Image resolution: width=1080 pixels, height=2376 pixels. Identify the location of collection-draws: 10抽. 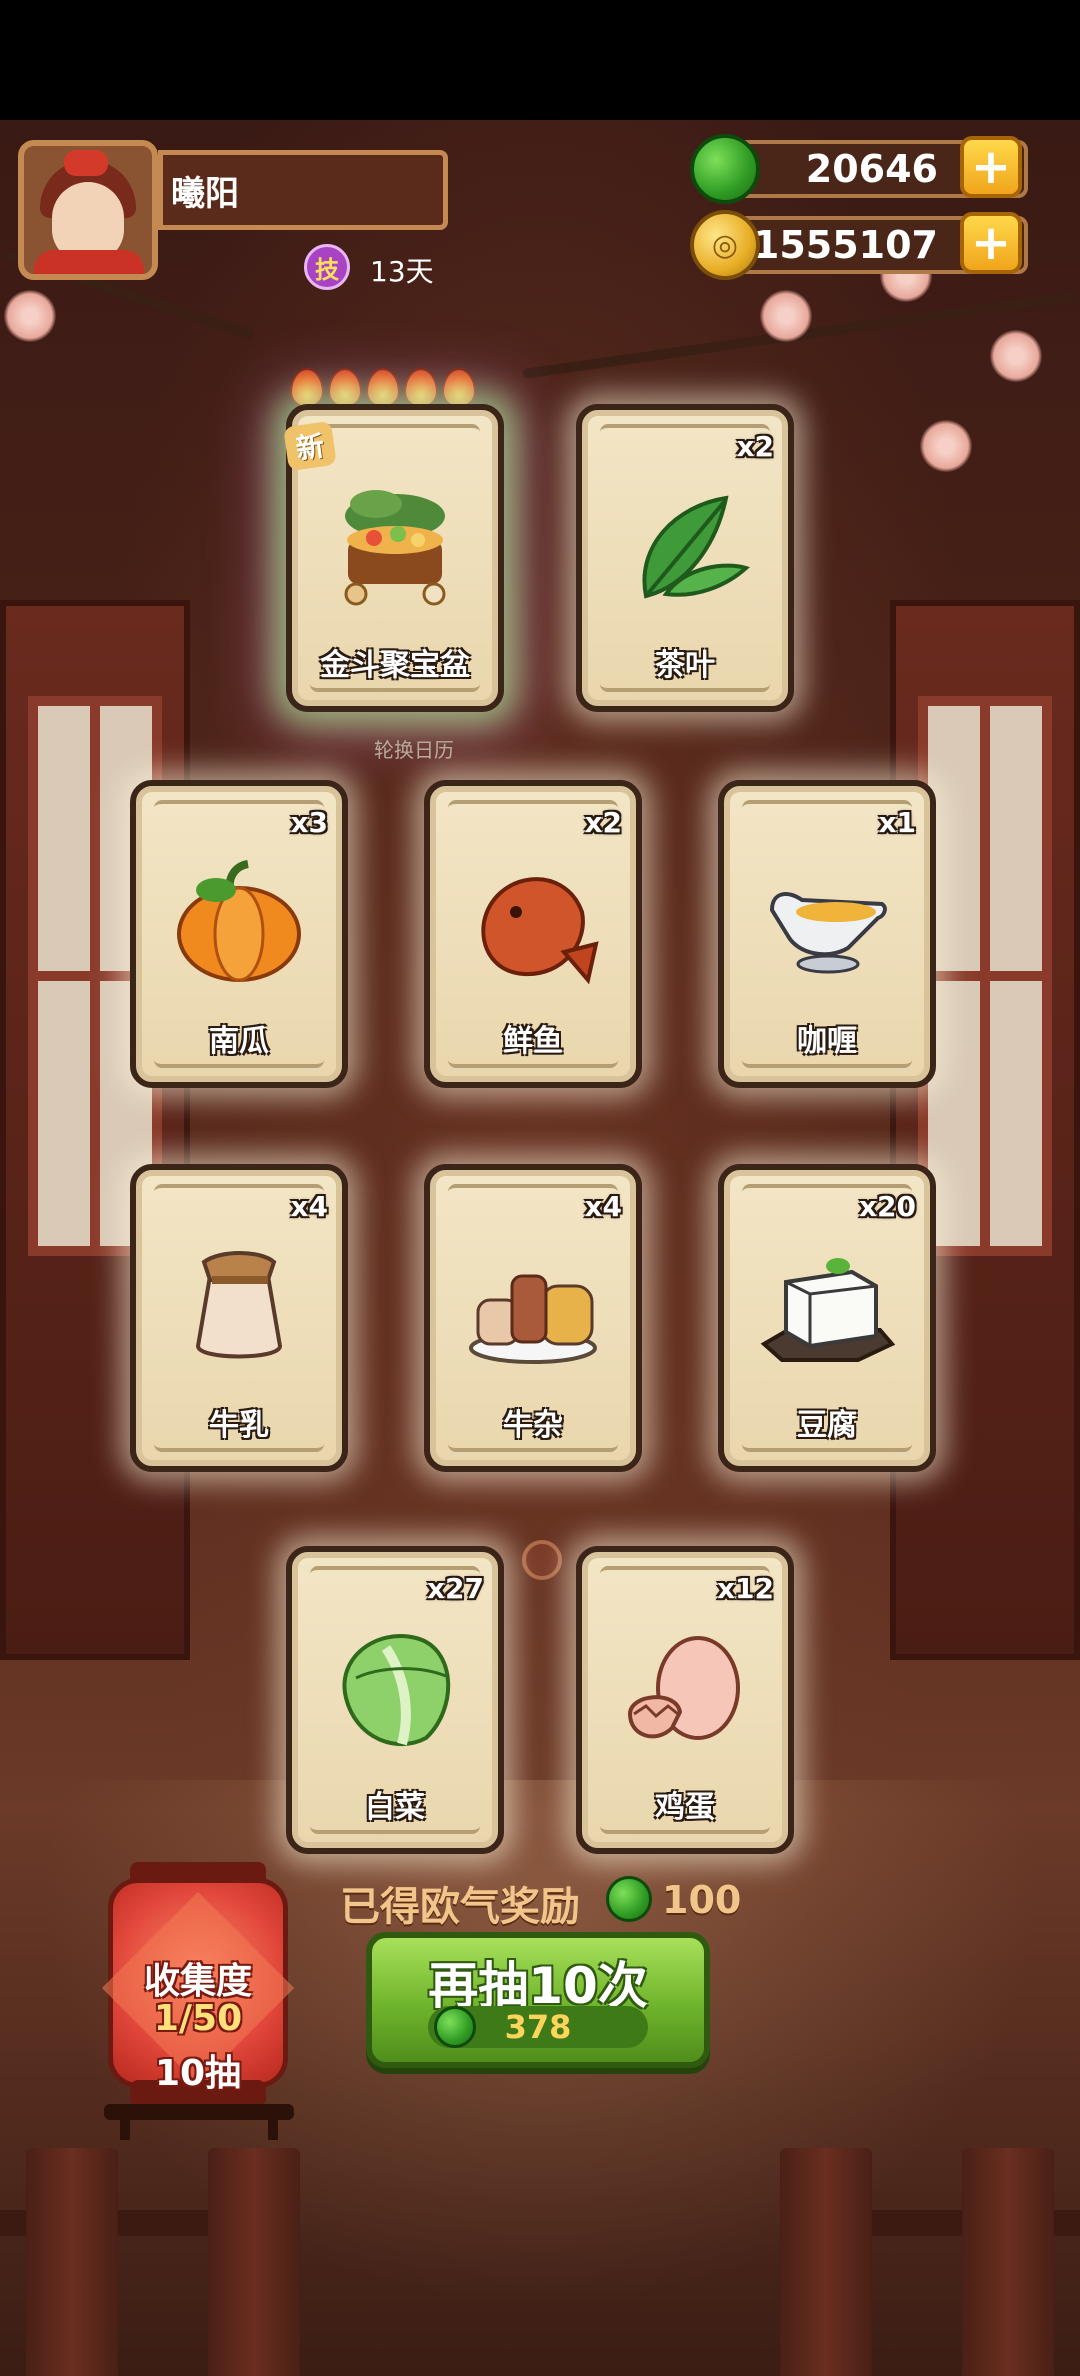
(198, 2073).